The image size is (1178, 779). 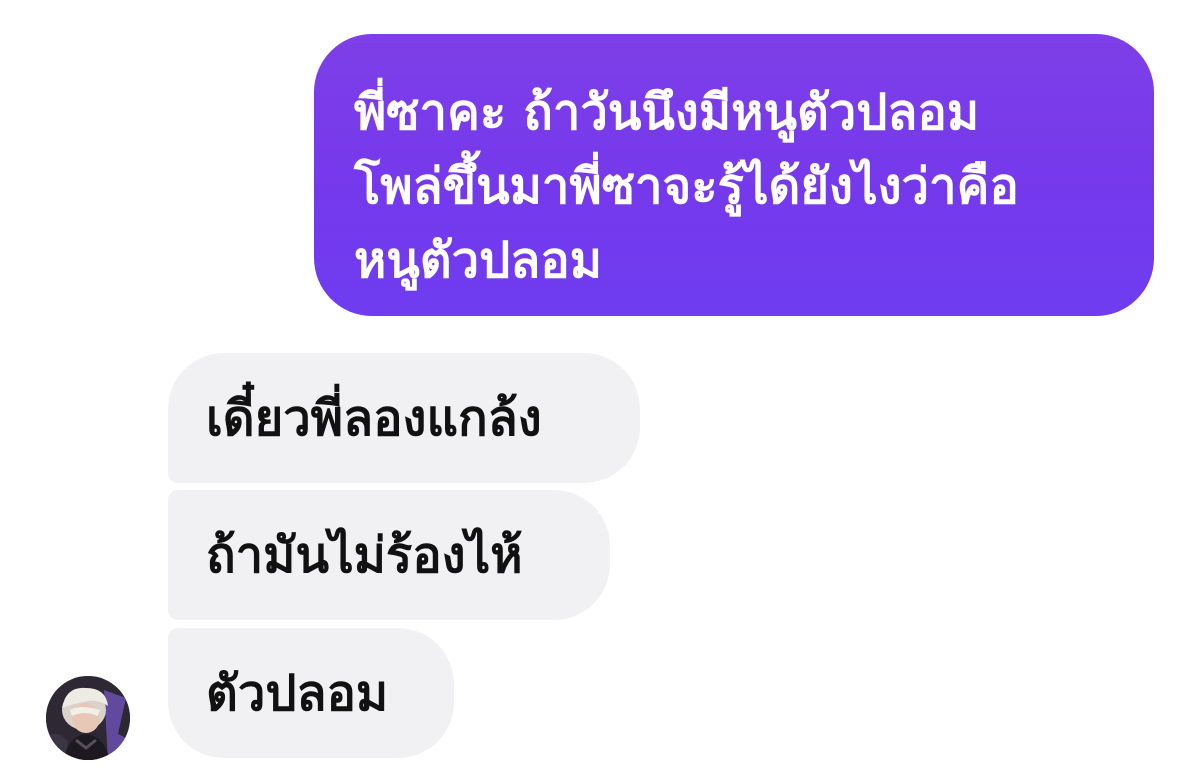 I want to click on avatar-photo-icon, so click(x=88, y=718).